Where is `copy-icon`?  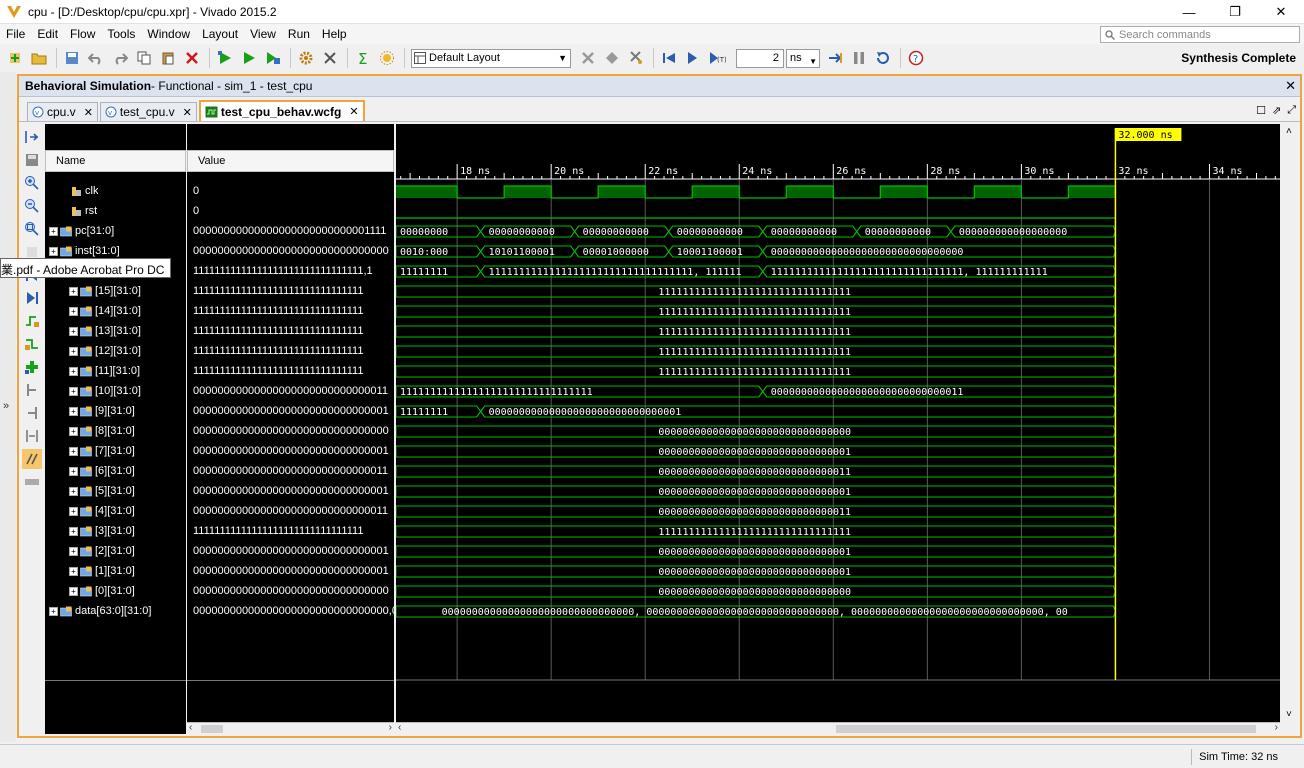 copy-icon is located at coordinates (144, 58).